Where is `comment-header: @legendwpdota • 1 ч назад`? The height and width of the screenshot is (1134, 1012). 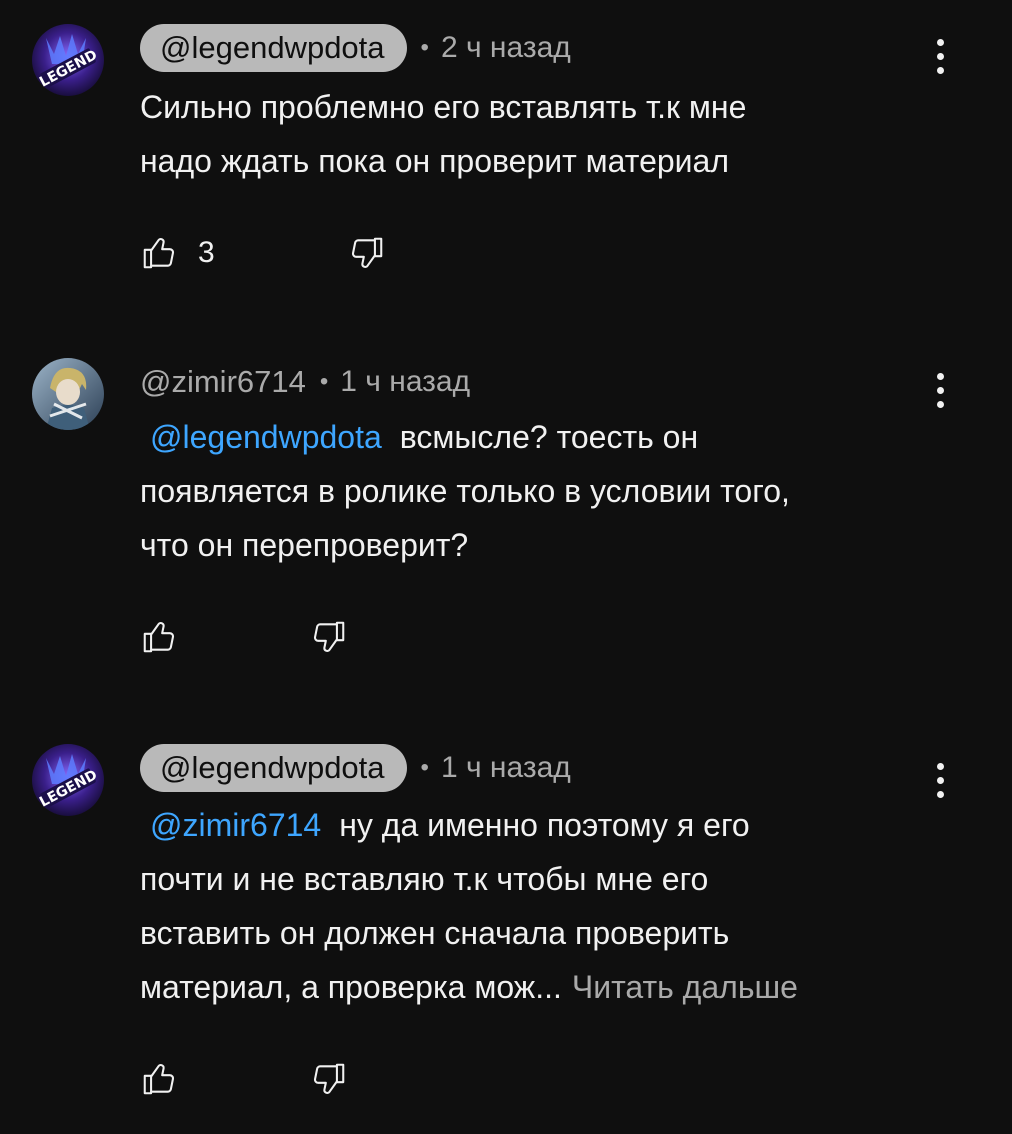
comment-header: @legendwpdota • 1 ч назад is located at coordinates (355, 768).